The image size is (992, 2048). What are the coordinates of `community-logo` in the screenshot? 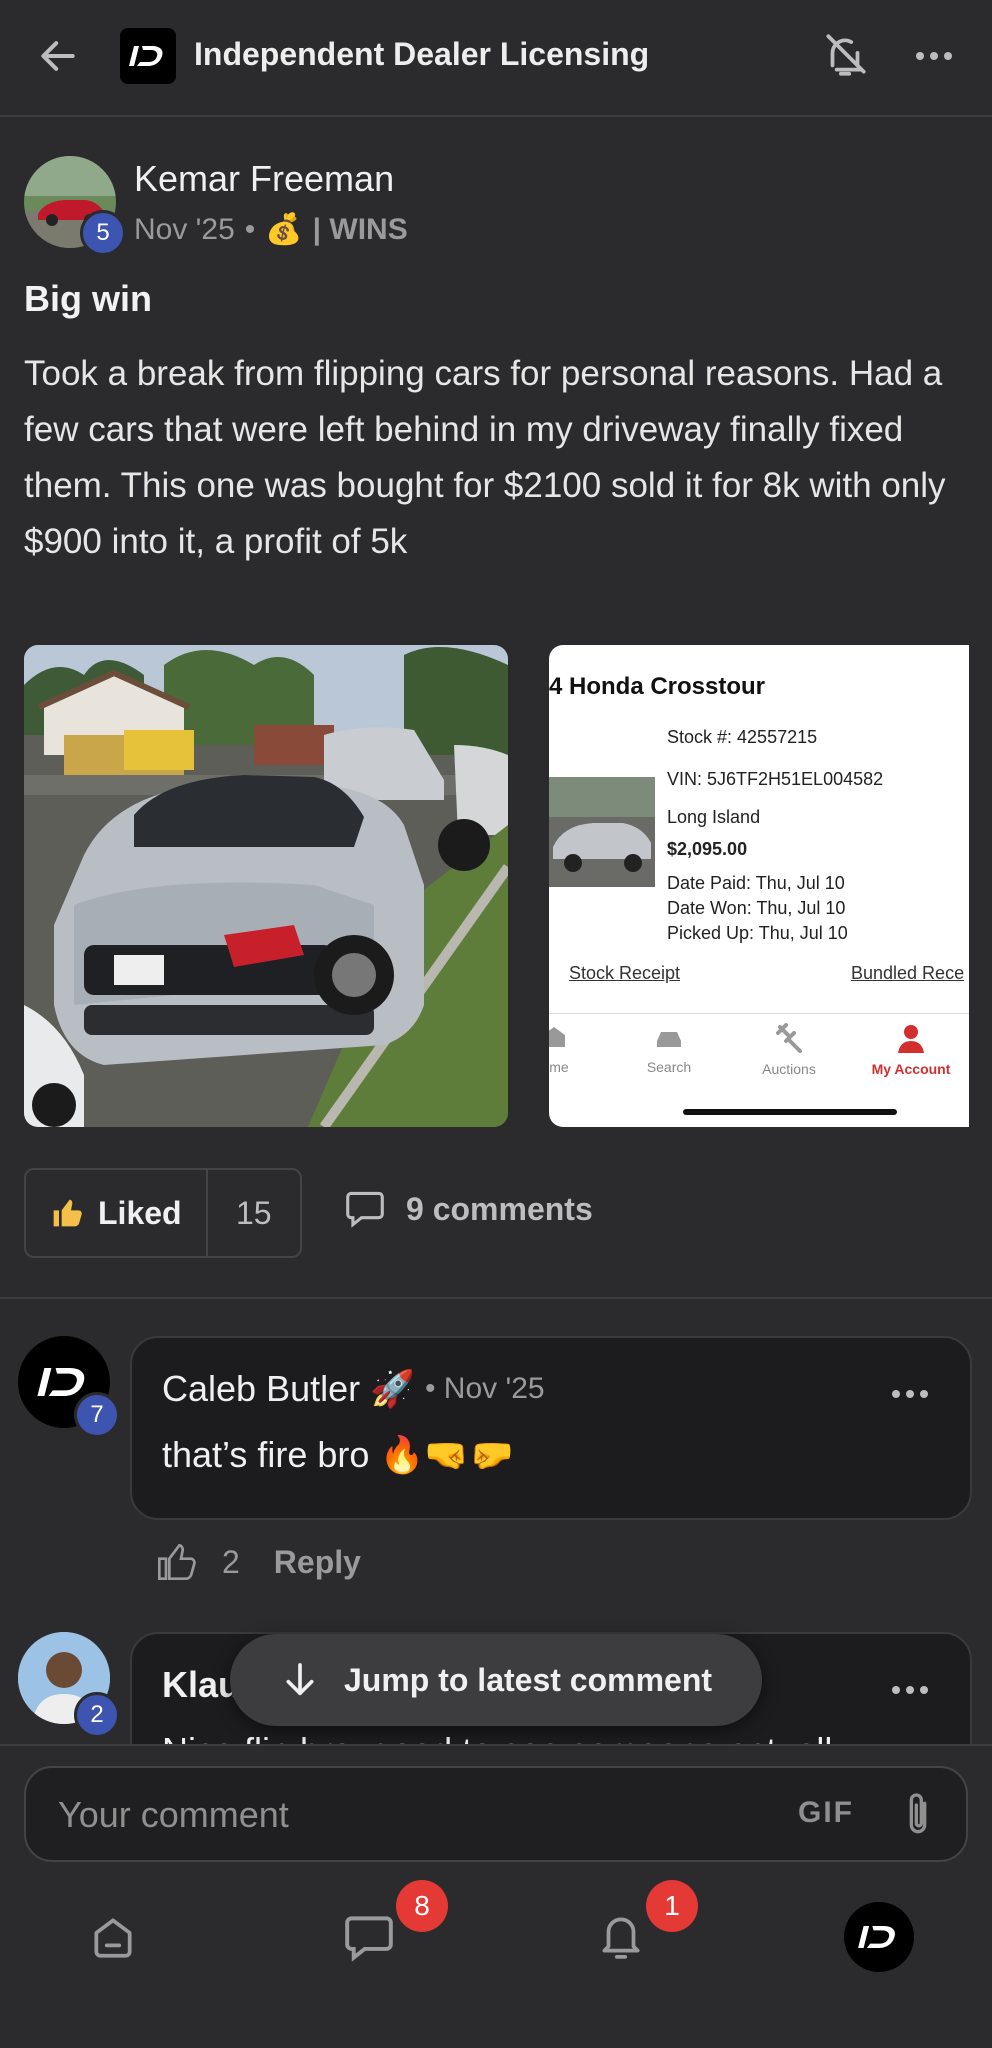 It's located at (148, 56).